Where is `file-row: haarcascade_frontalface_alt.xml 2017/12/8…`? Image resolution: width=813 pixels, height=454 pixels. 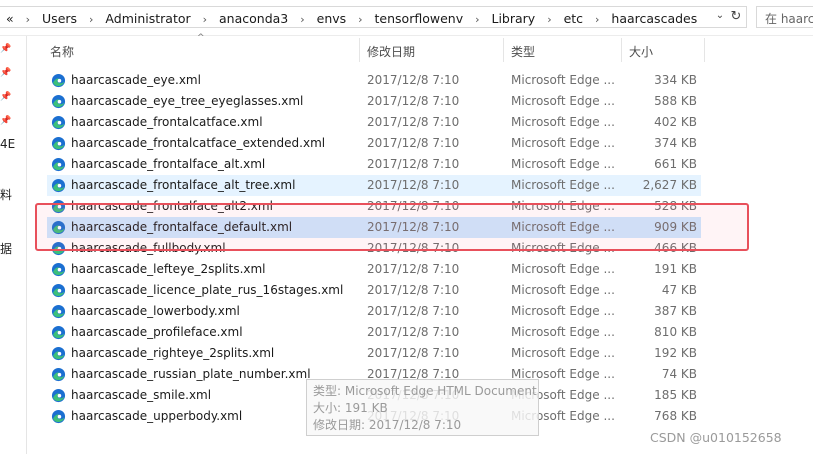
file-row: haarcascade_frontalface_alt.xml 2017/12/8… is located at coordinates (374, 164).